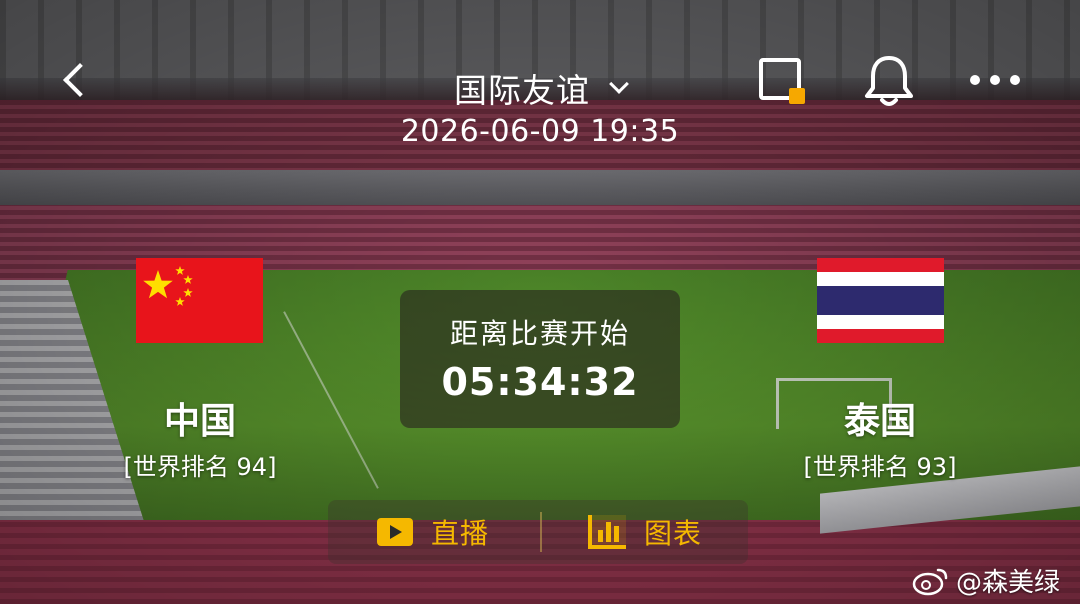  What do you see at coordinates (930, 581) in the screenshot?
I see `weibo-icon` at bounding box center [930, 581].